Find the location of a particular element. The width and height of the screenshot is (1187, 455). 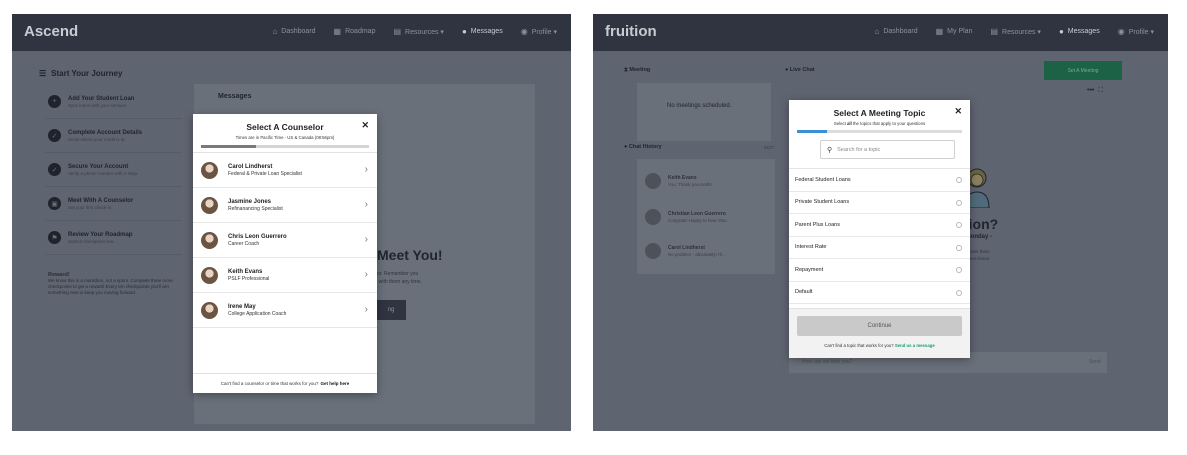

nav-item-my: ▦ My Plan is located at coordinates (954, 31).